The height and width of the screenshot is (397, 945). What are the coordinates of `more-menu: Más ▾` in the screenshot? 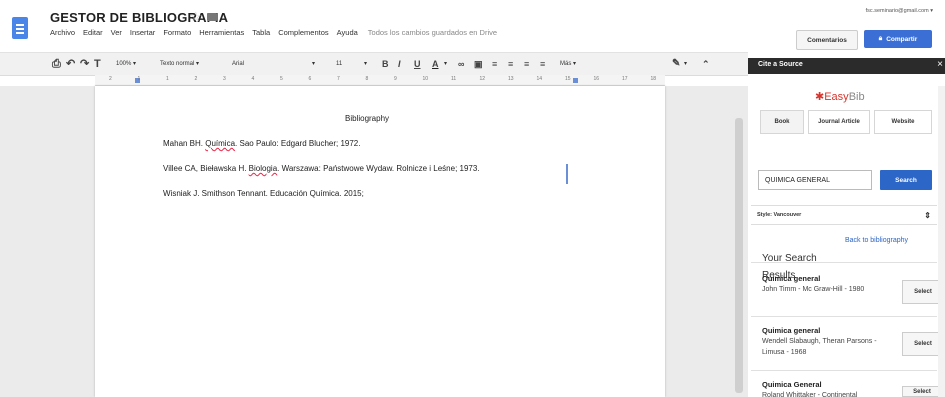 It's located at (568, 64).